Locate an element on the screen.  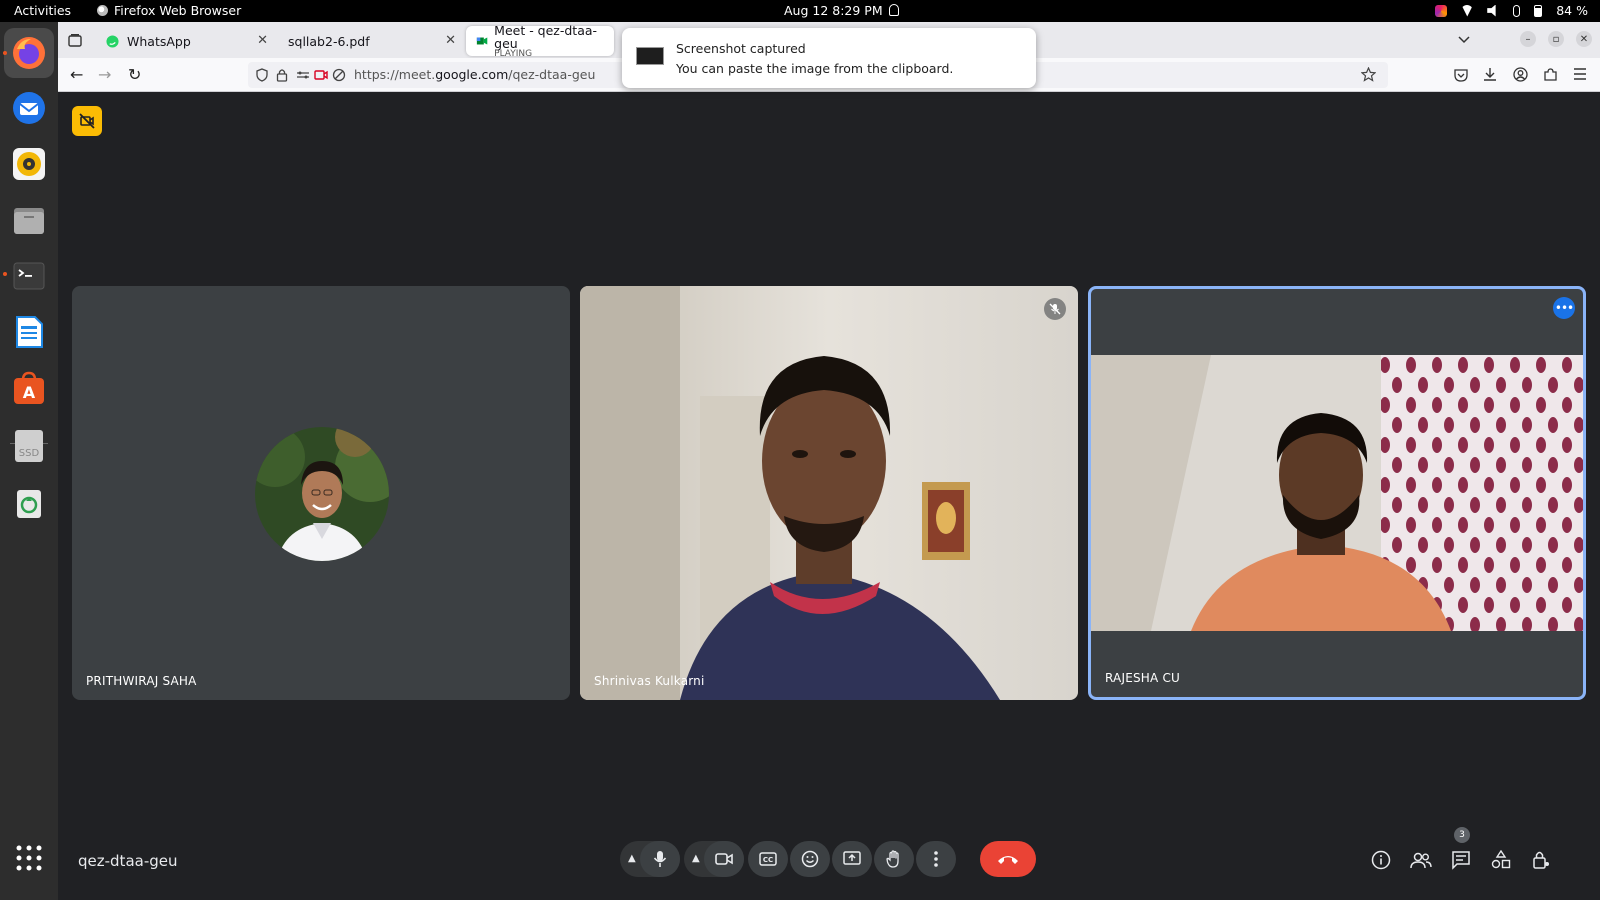
forward-arrow-icon: → is located at coordinates (104, 74).